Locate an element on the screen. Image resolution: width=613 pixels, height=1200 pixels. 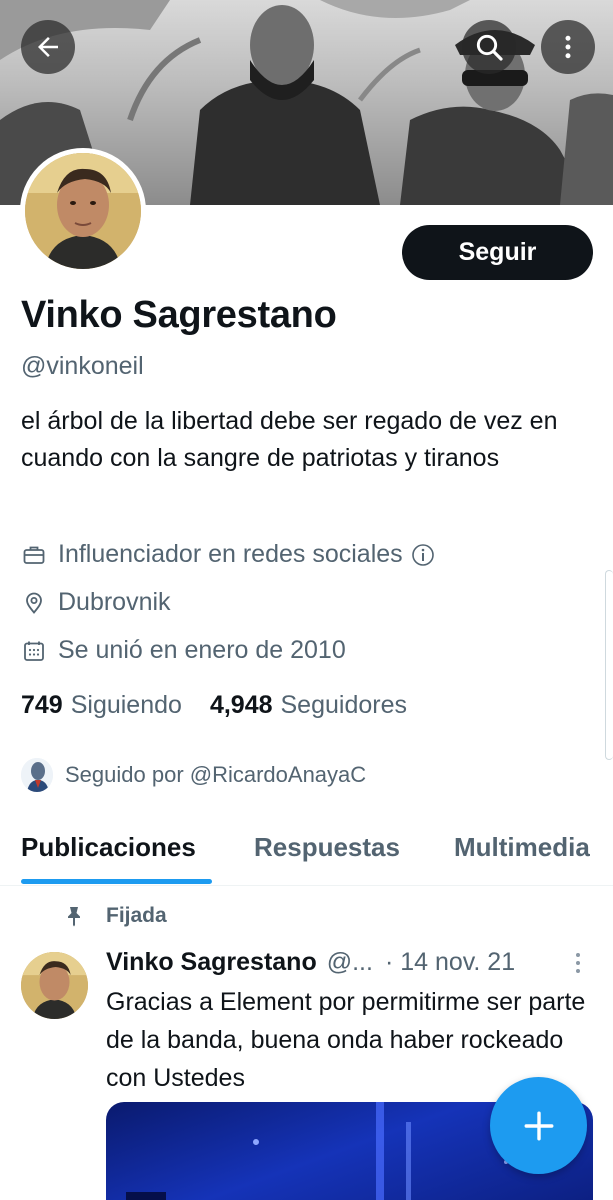
post-avatar-photo is located at coordinates (54, 985).